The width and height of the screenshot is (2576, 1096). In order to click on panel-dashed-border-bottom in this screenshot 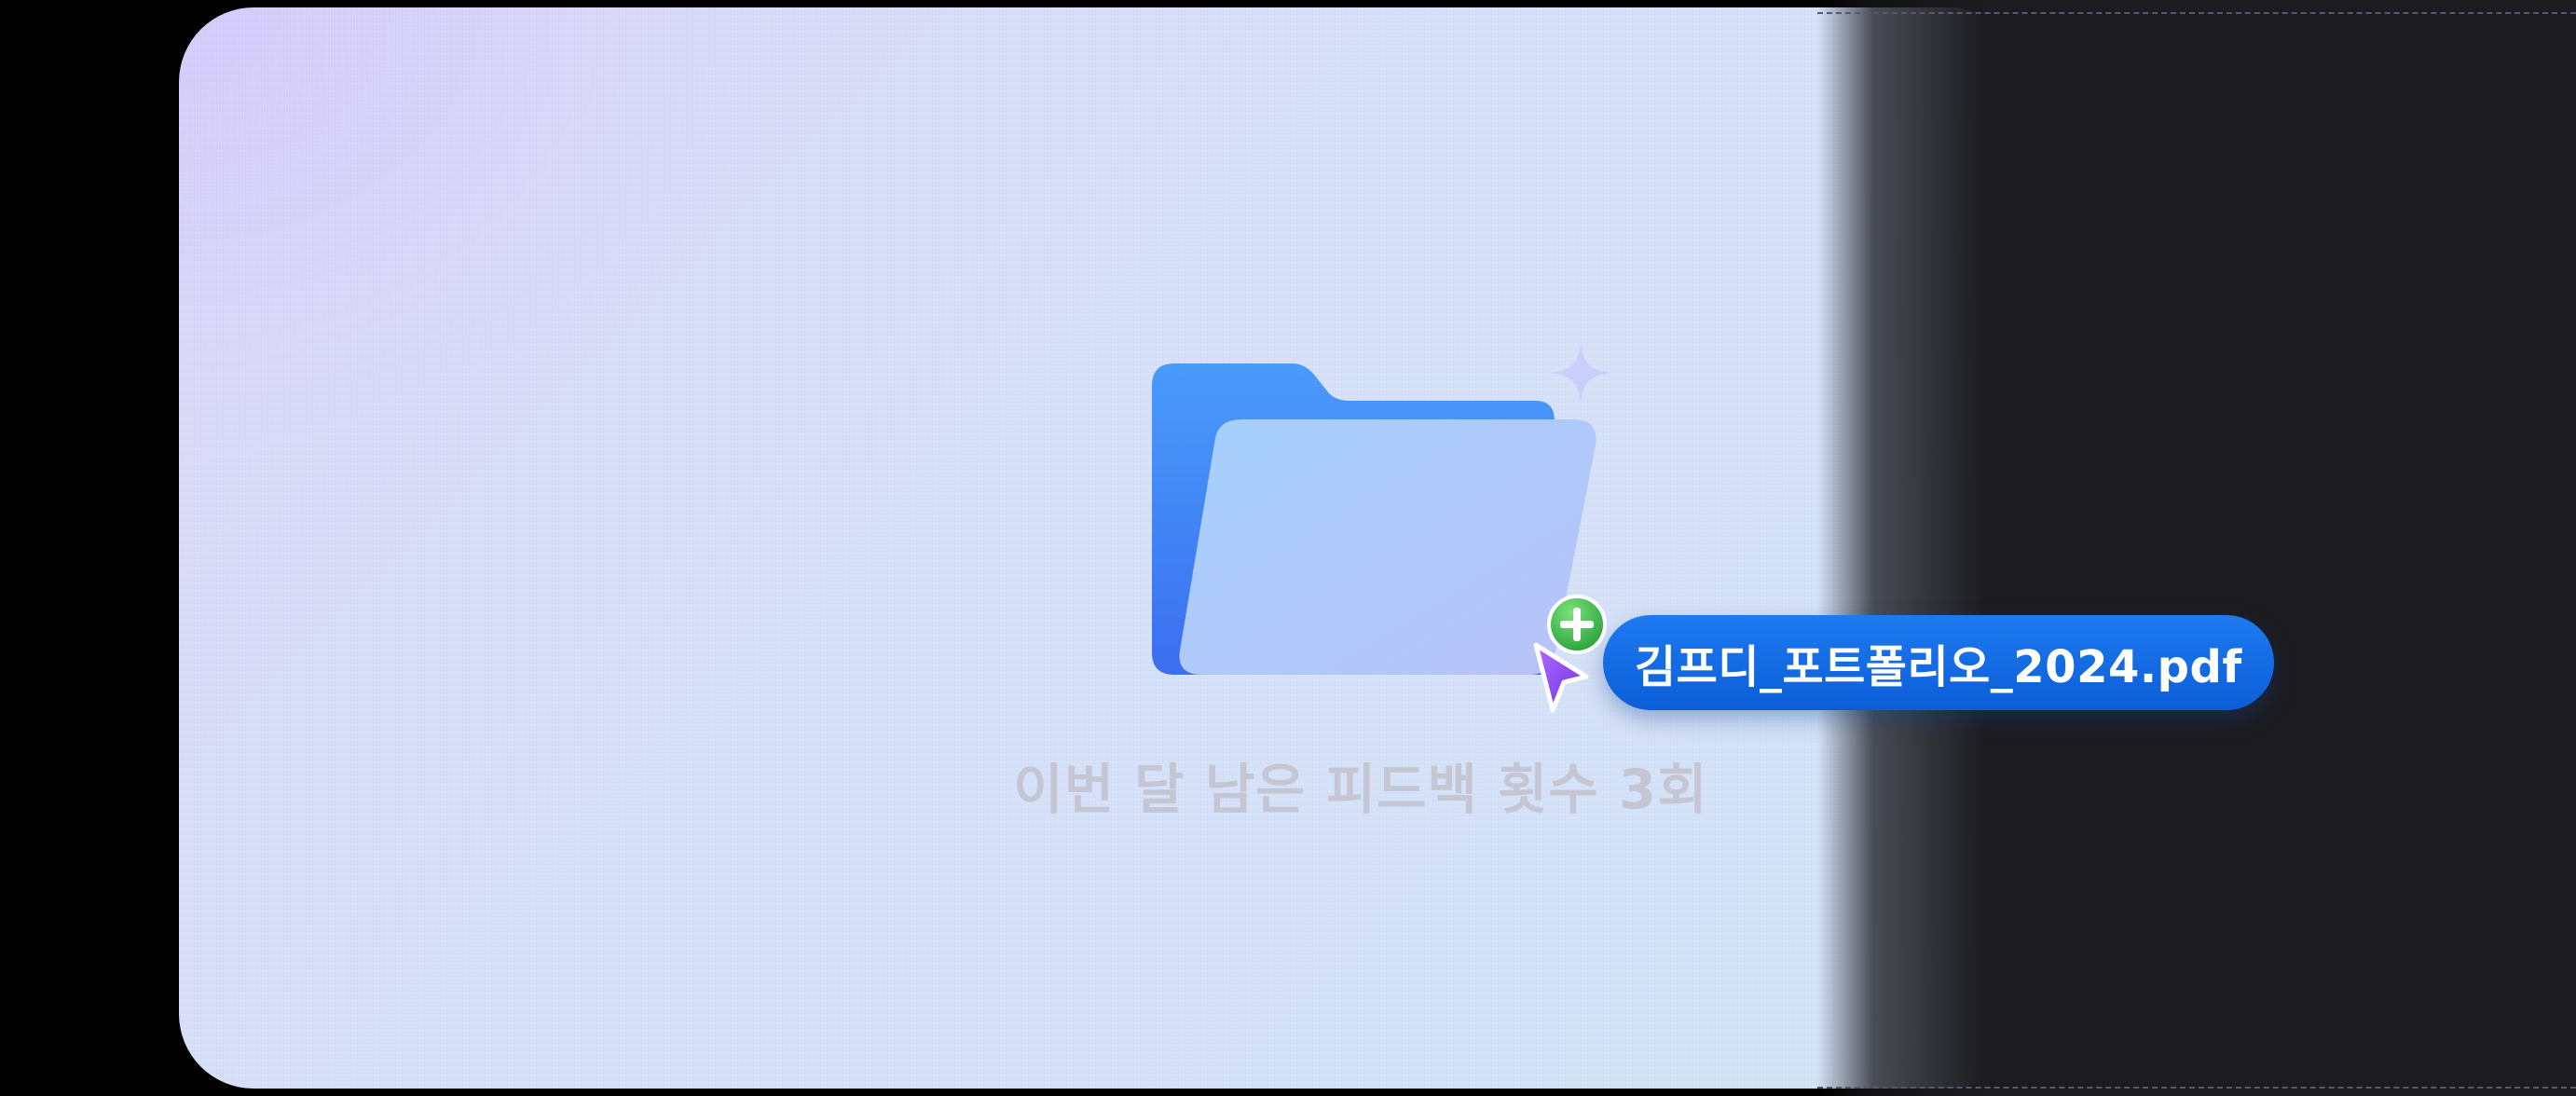, I will do `click(2196, 1088)`.